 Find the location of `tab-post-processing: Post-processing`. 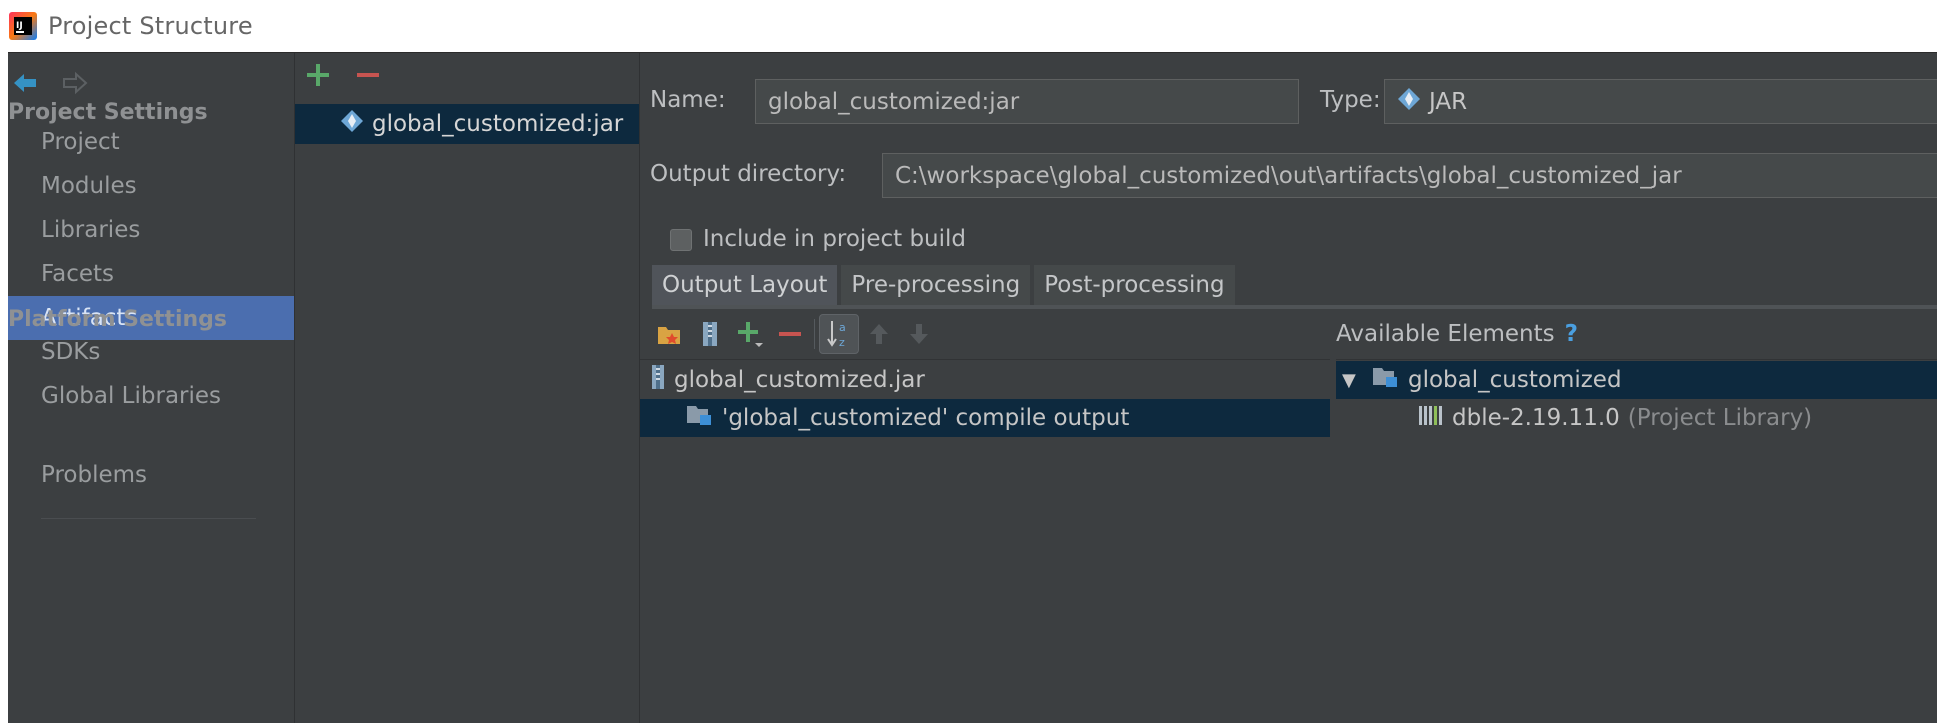

tab-post-processing: Post-processing is located at coordinates (1134, 285).